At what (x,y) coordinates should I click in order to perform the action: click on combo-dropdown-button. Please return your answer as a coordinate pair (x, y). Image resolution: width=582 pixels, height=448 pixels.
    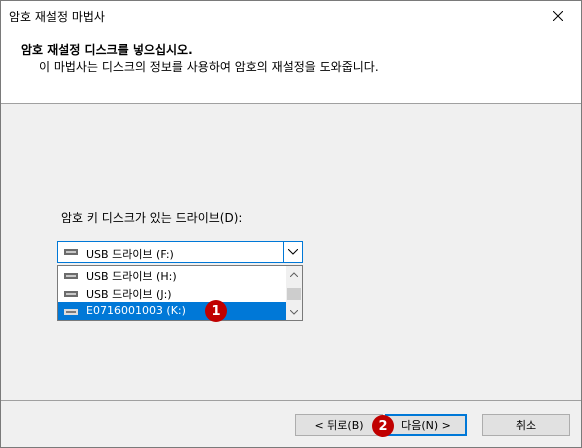
    Looking at the image, I should click on (292, 252).